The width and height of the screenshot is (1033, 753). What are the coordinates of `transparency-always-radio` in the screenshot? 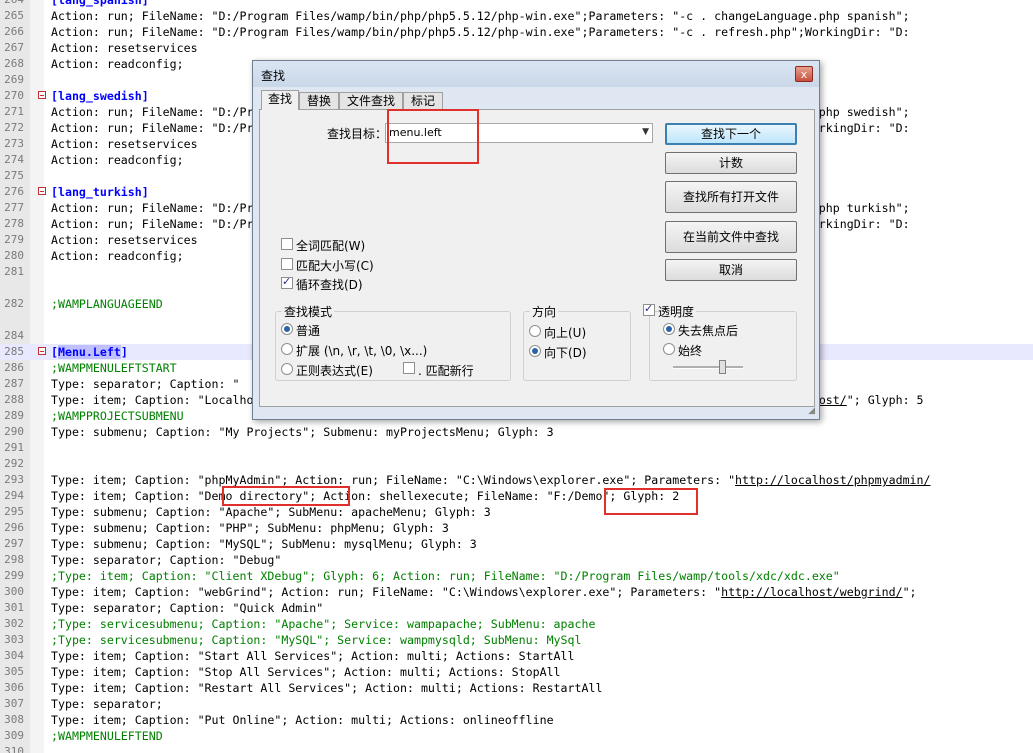 It's located at (669, 349).